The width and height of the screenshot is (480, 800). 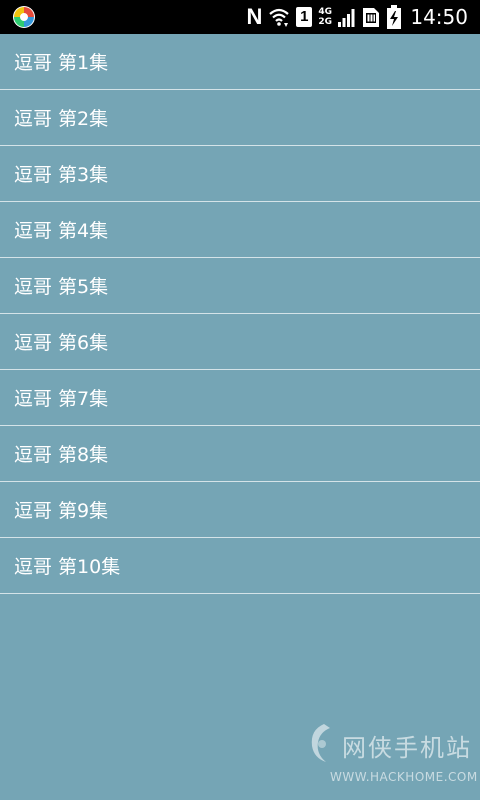 I want to click on network-type: 4G 2G, so click(x=325, y=17).